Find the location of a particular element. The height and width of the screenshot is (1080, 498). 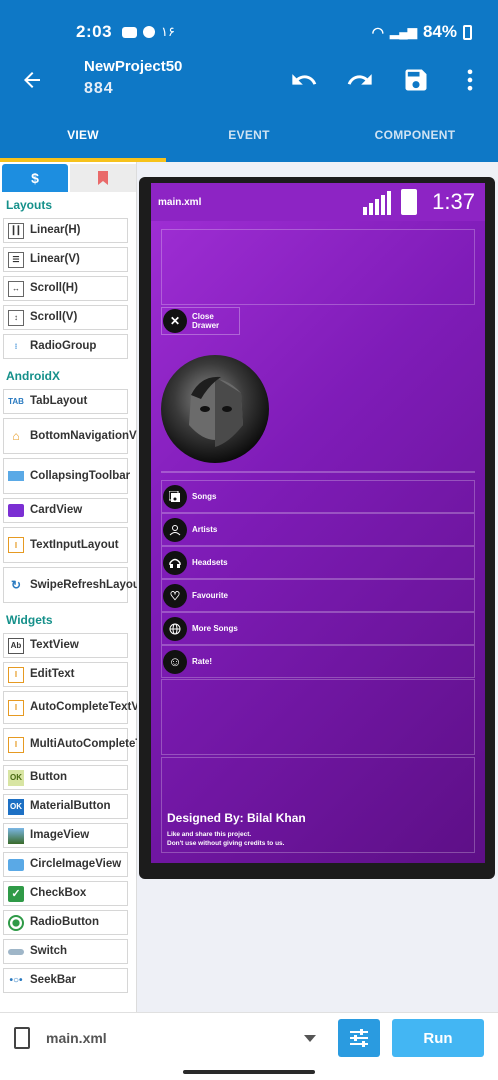

linear-h-icon: ┃┃ is located at coordinates (16, 230).